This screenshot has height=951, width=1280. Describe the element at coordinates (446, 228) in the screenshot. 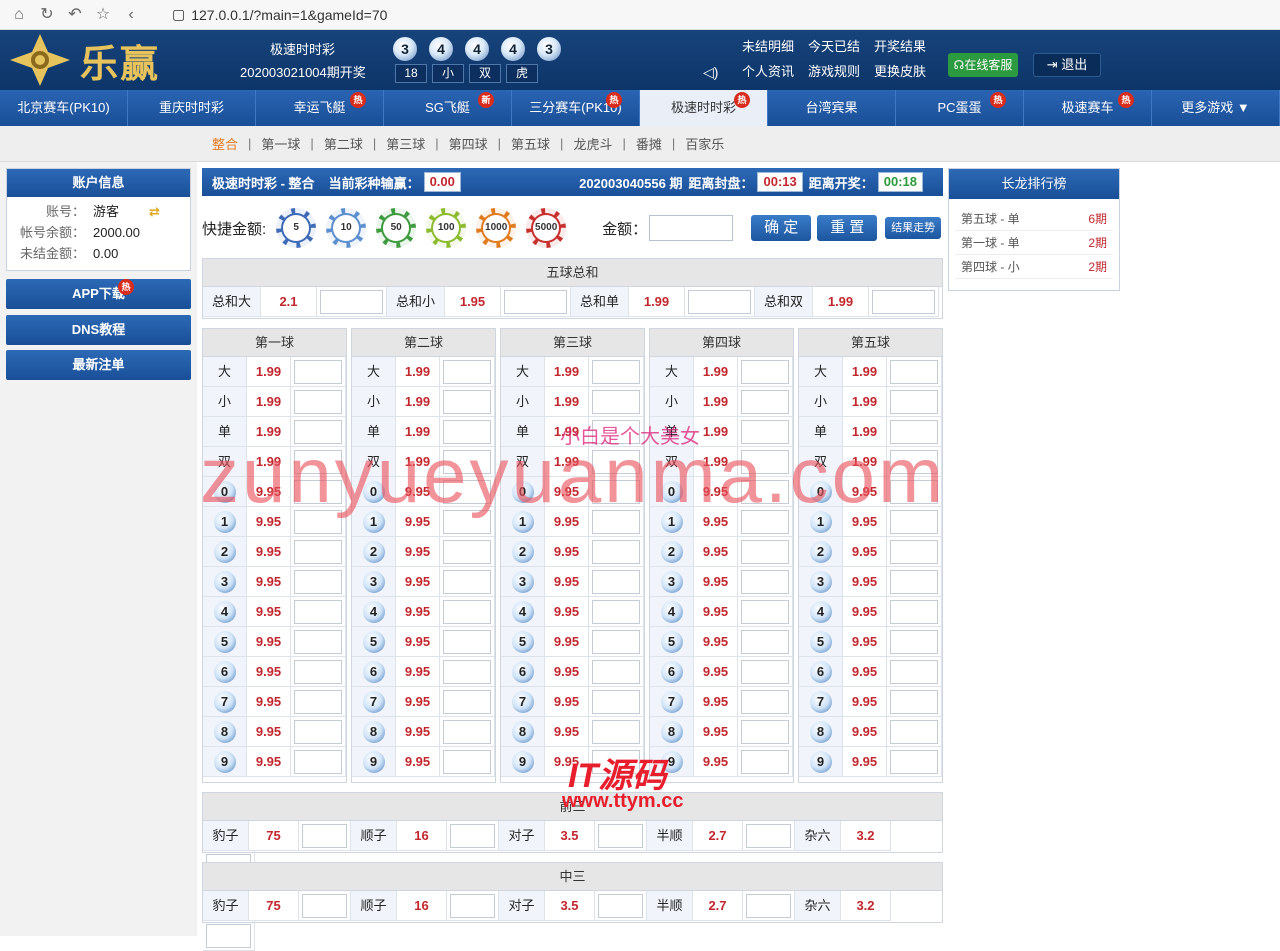

I see `chip-100: 100` at that location.